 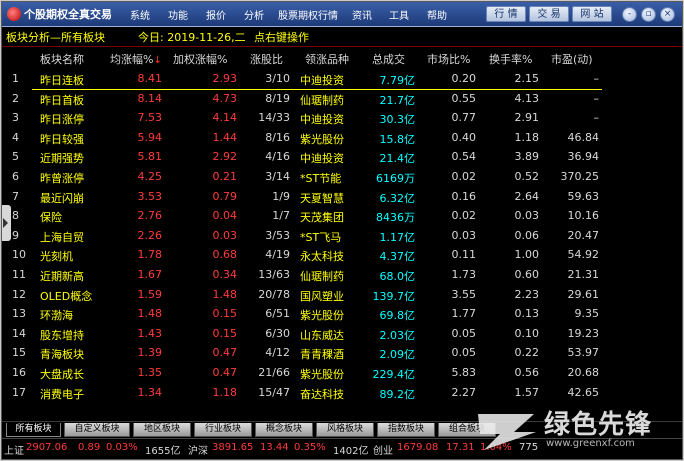 What do you see at coordinates (322, 198) in the screenshot?
I see `leader-stock: 天夏智慧` at bounding box center [322, 198].